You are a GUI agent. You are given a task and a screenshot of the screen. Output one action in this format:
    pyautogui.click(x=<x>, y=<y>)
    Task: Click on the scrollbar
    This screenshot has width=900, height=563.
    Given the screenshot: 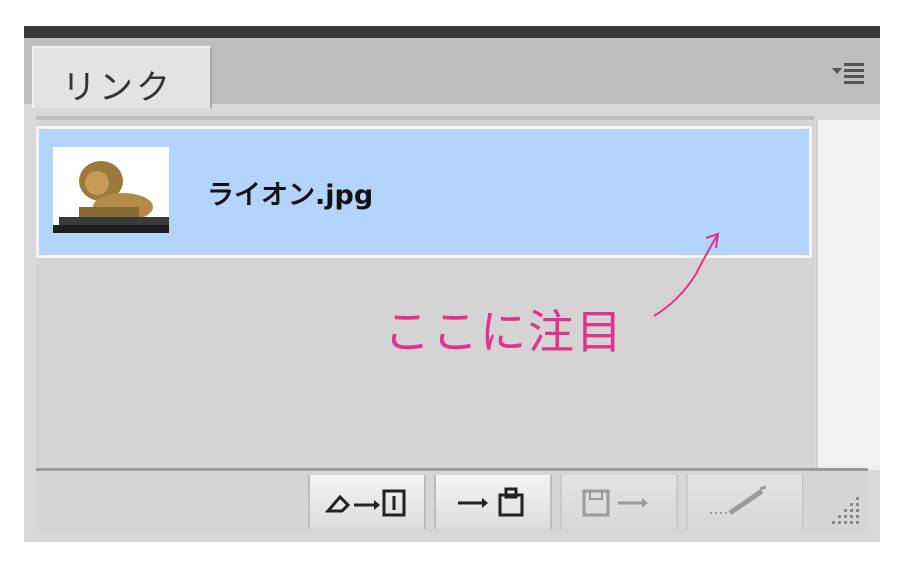 What is the action you would take?
    pyautogui.click(x=848, y=295)
    